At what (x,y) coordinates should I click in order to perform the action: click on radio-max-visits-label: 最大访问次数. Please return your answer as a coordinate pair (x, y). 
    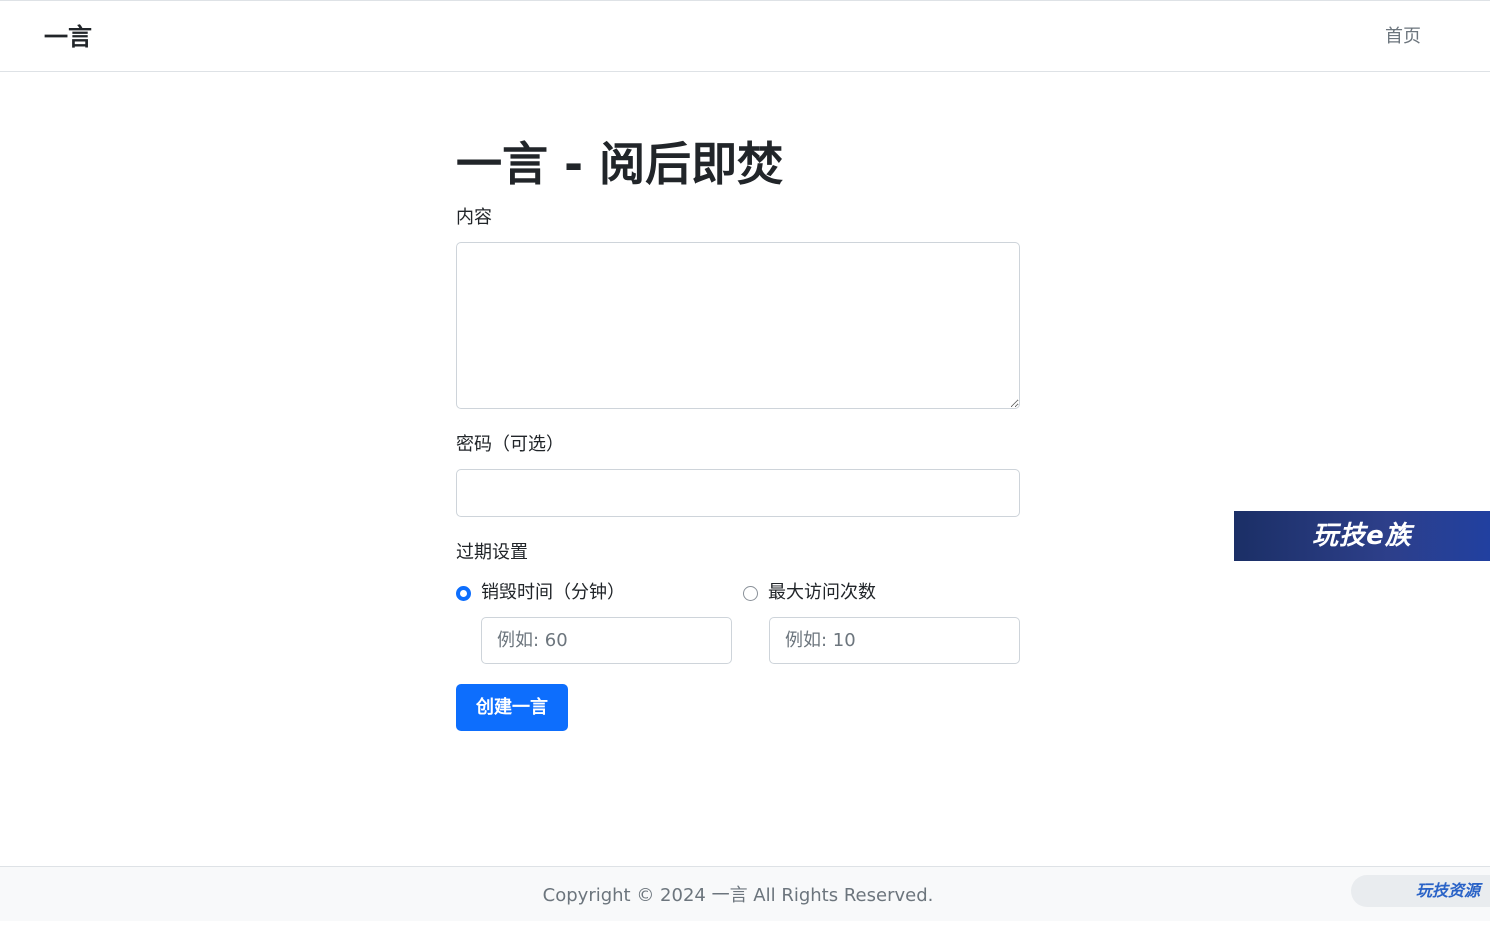
    Looking at the image, I should click on (822, 592).